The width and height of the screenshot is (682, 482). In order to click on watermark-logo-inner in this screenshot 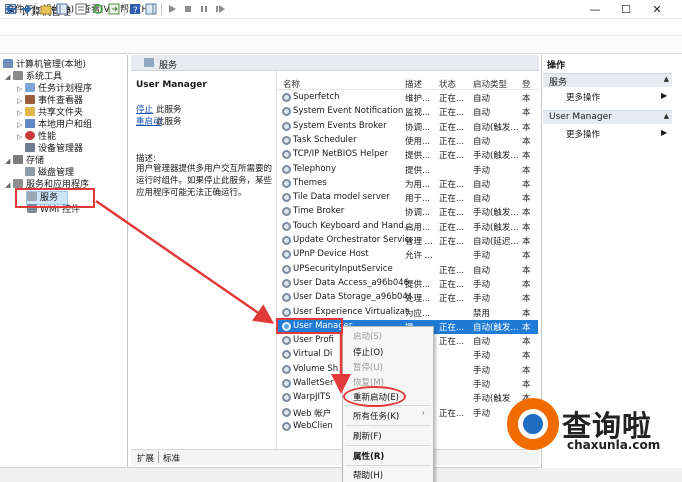, I will do `click(533, 424)`.